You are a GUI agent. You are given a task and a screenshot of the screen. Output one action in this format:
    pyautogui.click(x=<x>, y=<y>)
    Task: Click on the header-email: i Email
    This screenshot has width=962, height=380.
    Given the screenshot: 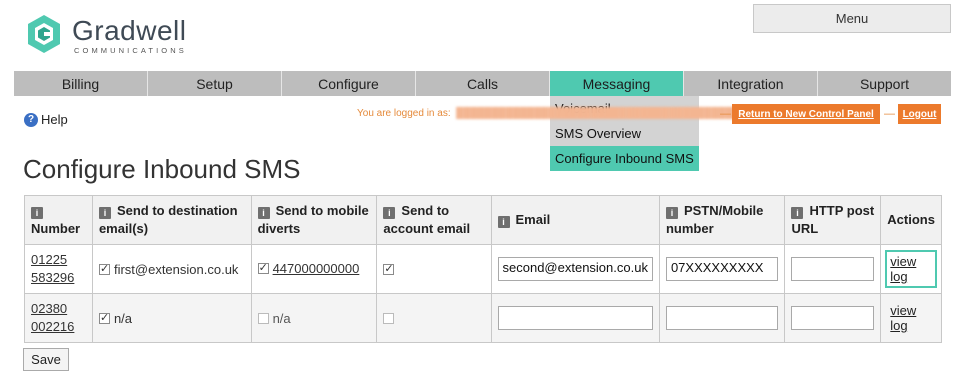 What is the action you would take?
    pyautogui.click(x=575, y=220)
    